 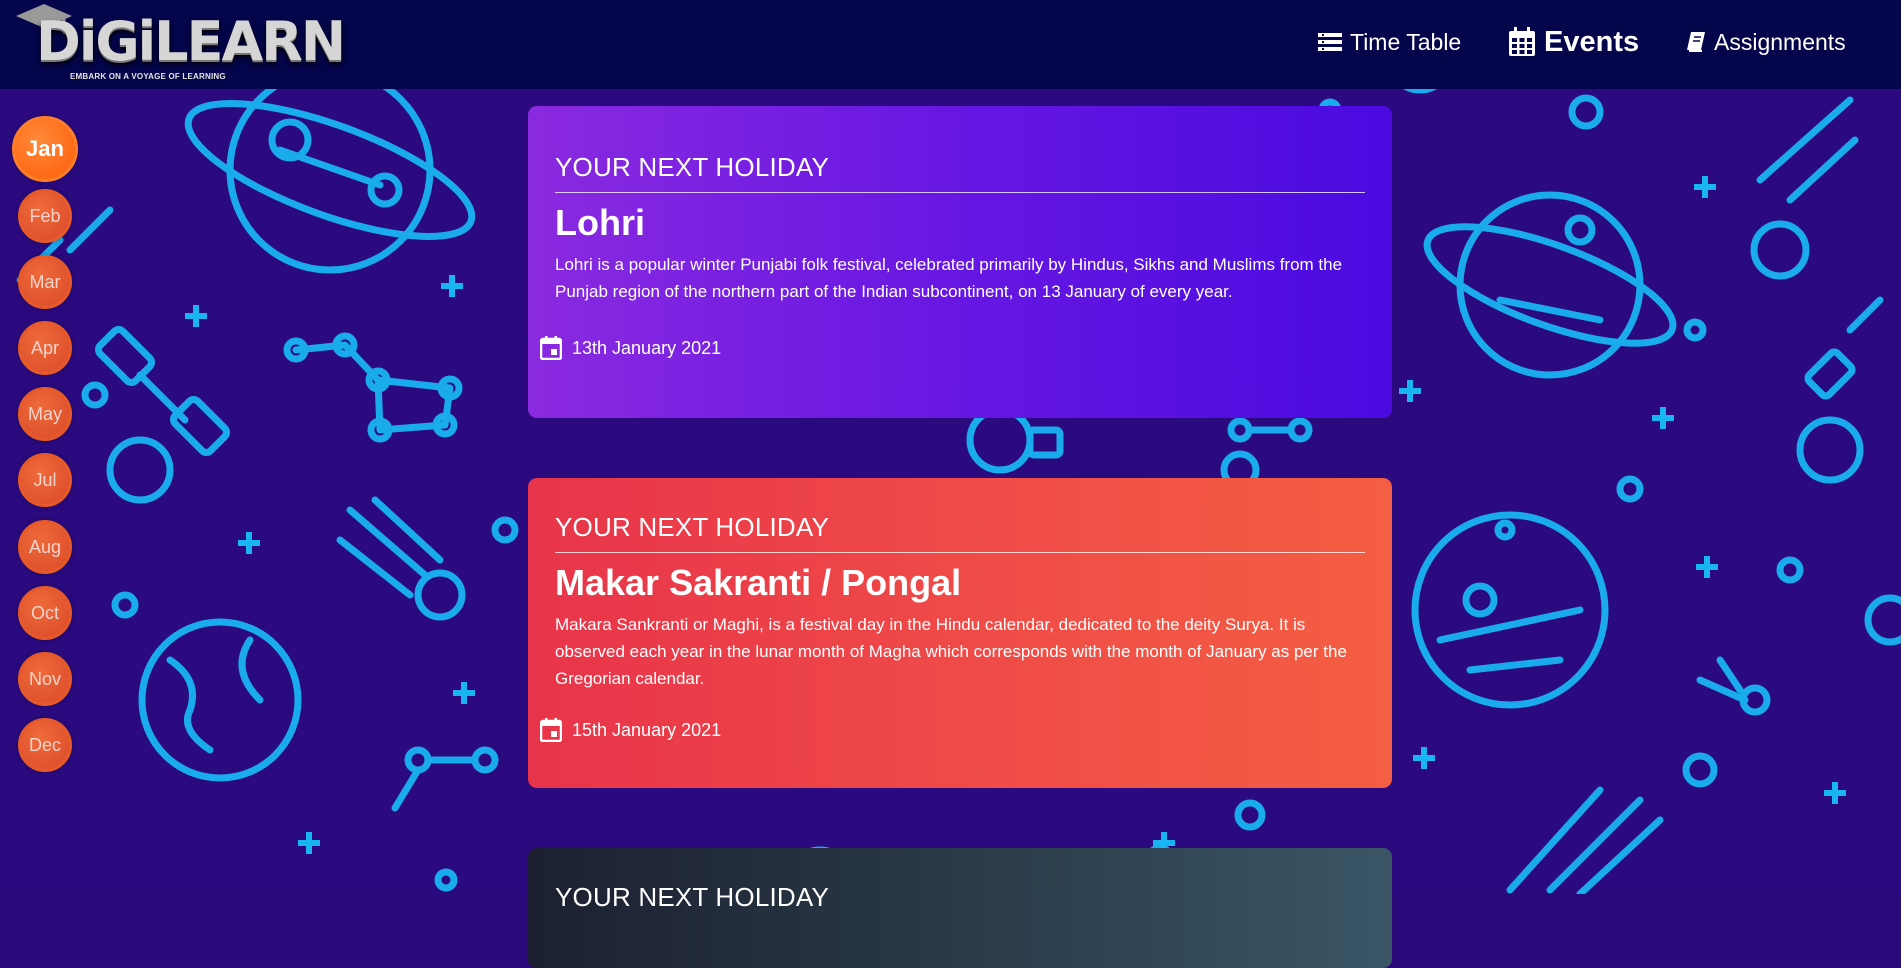 What do you see at coordinates (45, 414) in the screenshot?
I see `month-may: May` at bounding box center [45, 414].